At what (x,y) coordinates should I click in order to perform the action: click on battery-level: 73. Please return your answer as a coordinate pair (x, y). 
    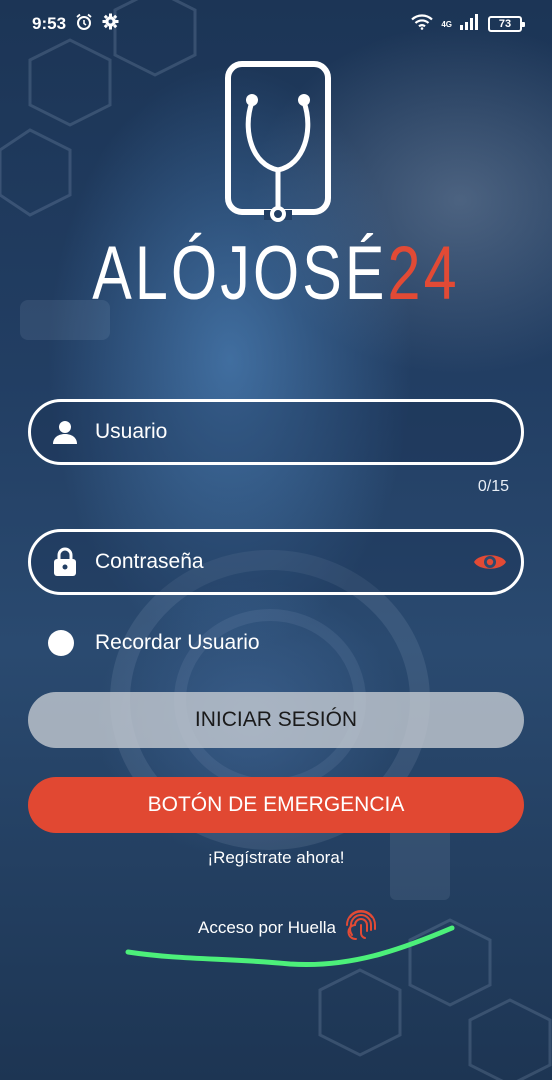
    Looking at the image, I should click on (505, 24).